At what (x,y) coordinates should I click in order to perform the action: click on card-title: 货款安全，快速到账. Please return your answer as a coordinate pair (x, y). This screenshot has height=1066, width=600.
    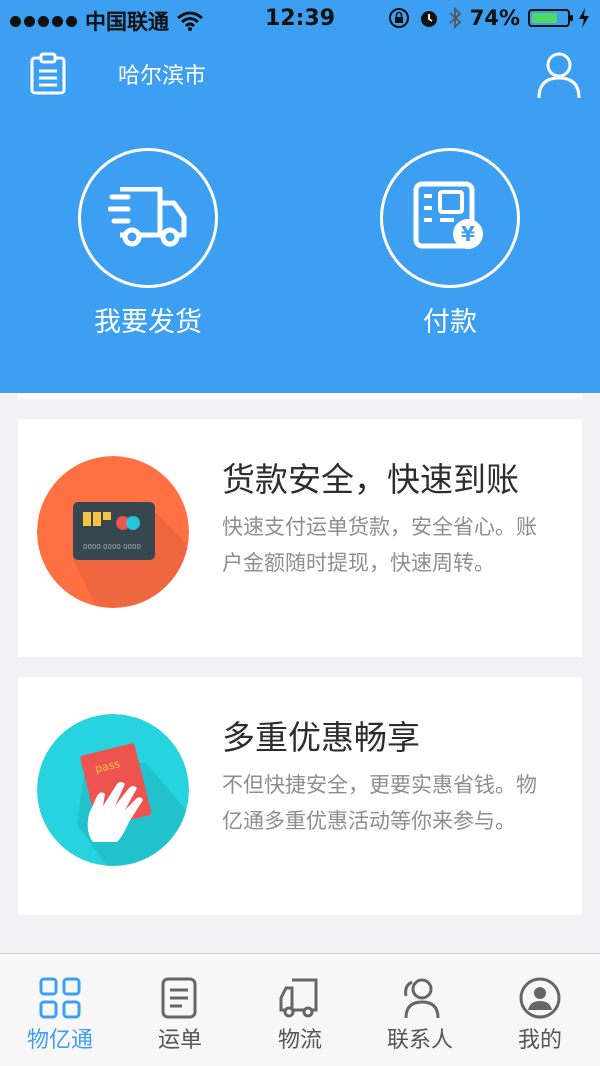
    Looking at the image, I should click on (370, 479).